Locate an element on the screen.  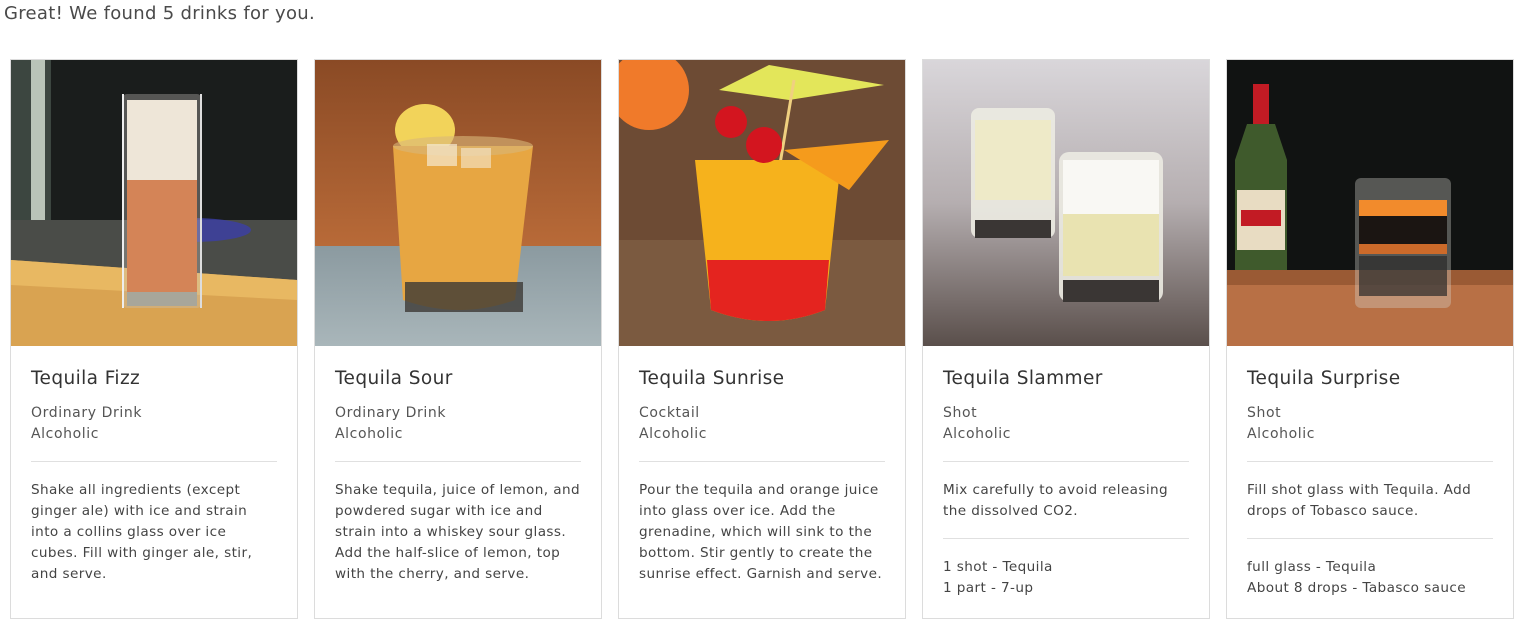
drink-category: Cocktail is located at coordinates (669, 413).